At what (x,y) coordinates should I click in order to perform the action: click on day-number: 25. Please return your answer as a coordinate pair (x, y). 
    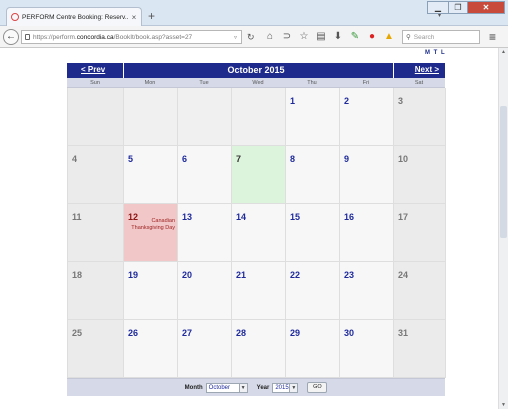
    Looking at the image, I should click on (77, 333).